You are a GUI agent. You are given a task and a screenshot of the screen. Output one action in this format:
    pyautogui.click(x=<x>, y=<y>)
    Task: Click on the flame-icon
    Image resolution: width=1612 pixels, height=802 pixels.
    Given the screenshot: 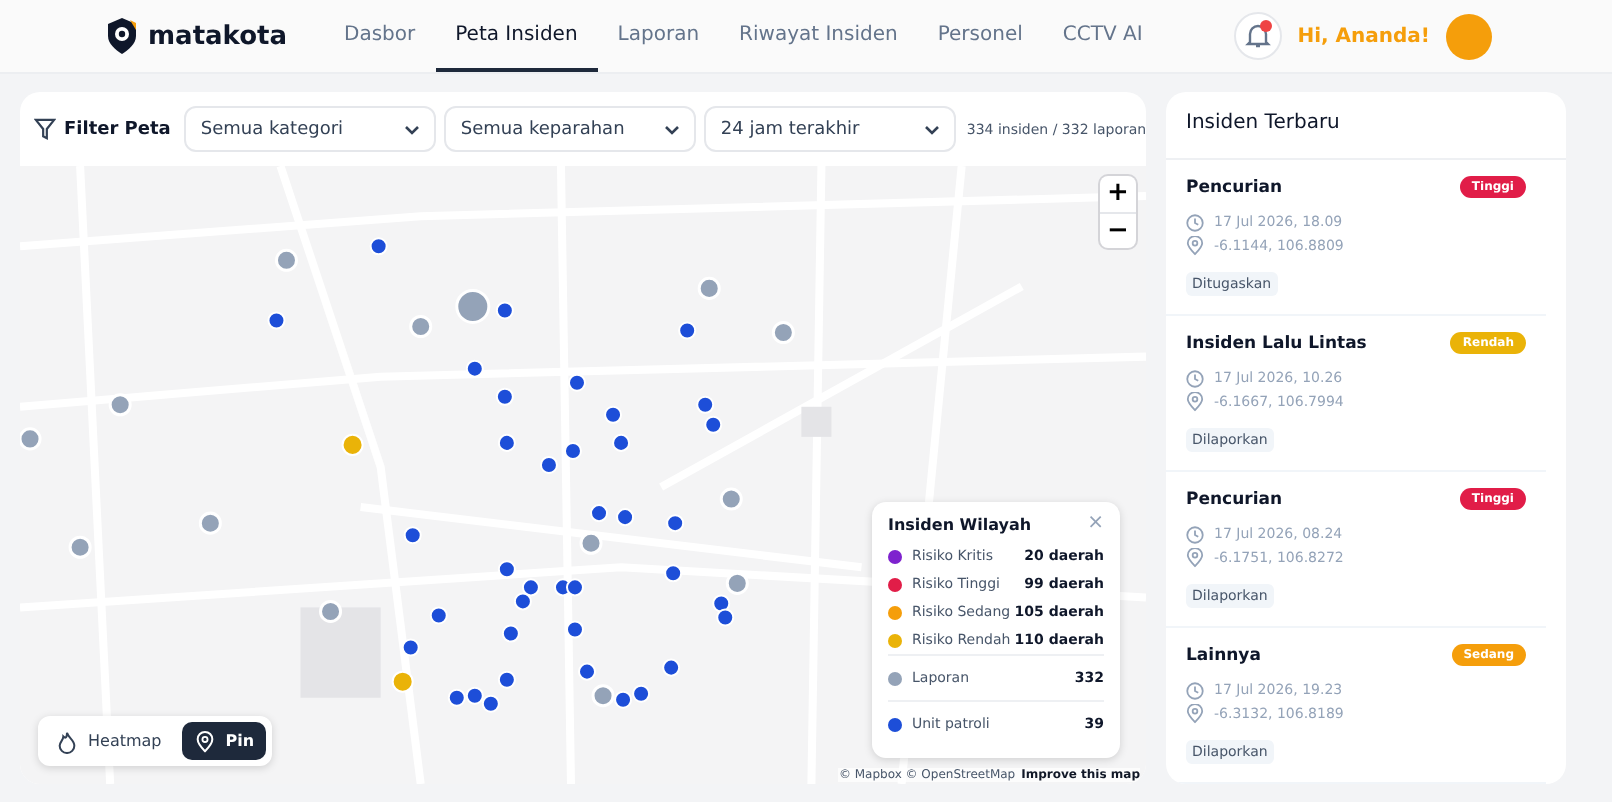 What is the action you would take?
    pyautogui.click(x=67, y=741)
    